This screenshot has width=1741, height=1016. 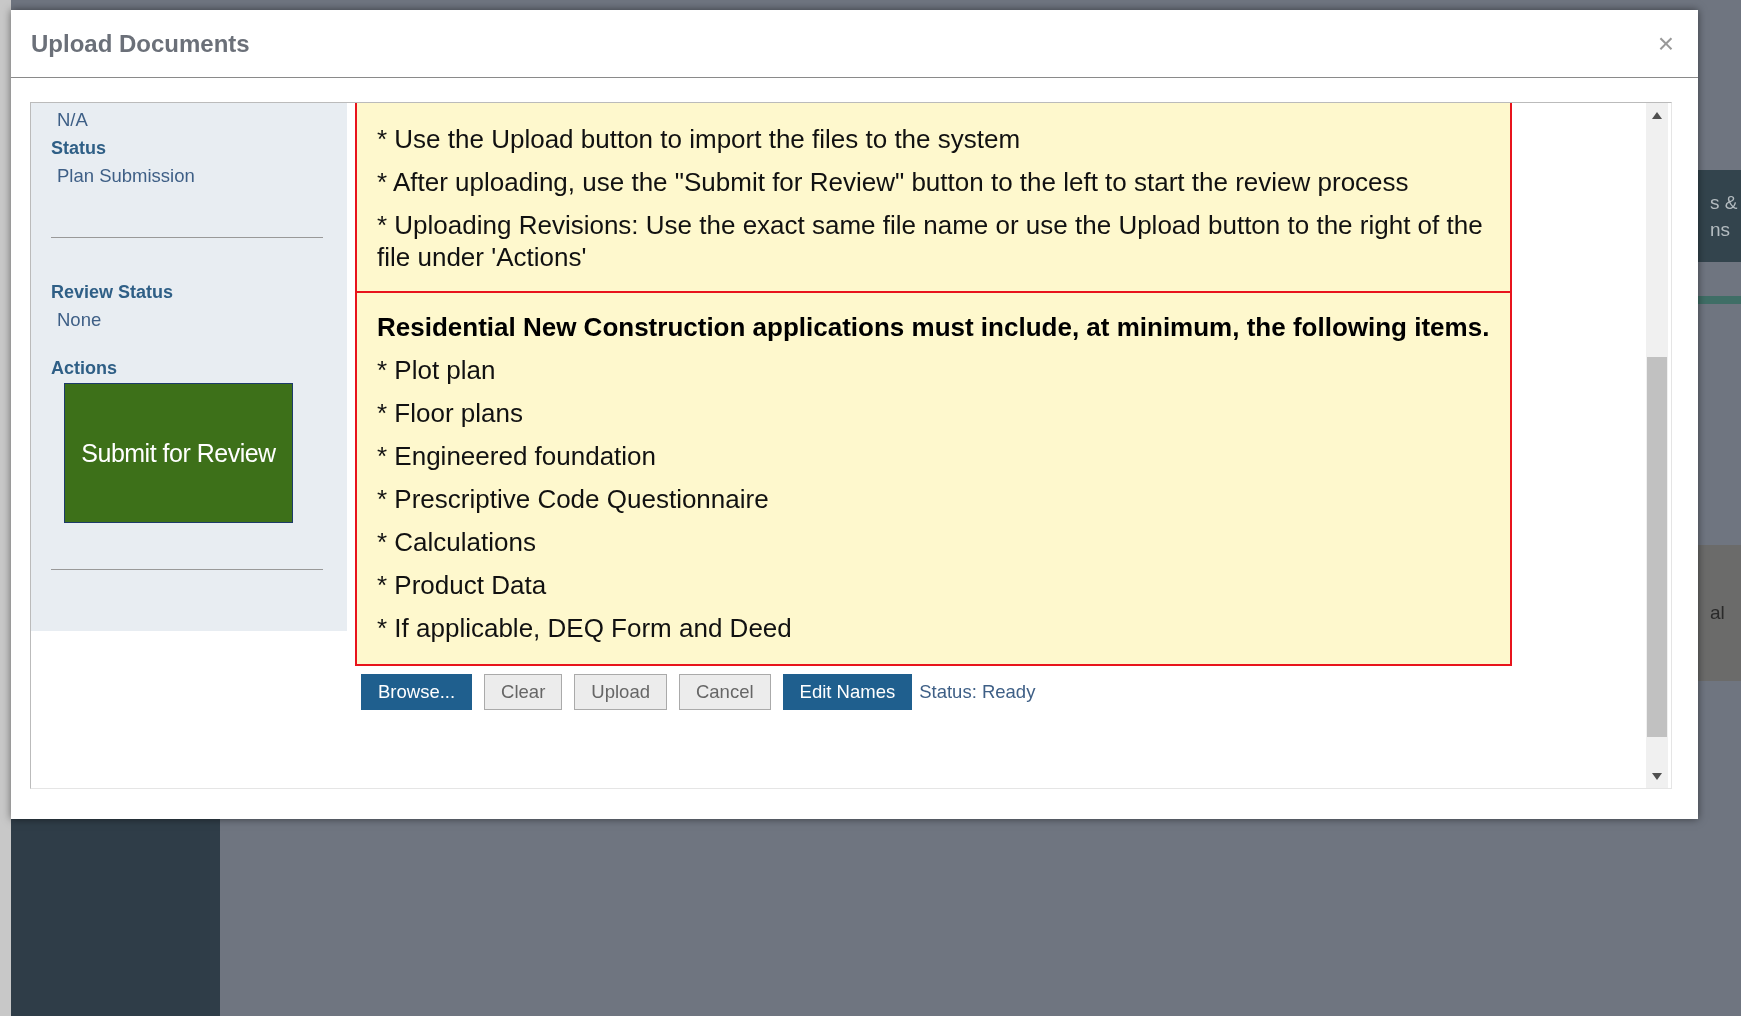 What do you see at coordinates (457, 542) in the screenshot?
I see `requirement-item: * Calculations` at bounding box center [457, 542].